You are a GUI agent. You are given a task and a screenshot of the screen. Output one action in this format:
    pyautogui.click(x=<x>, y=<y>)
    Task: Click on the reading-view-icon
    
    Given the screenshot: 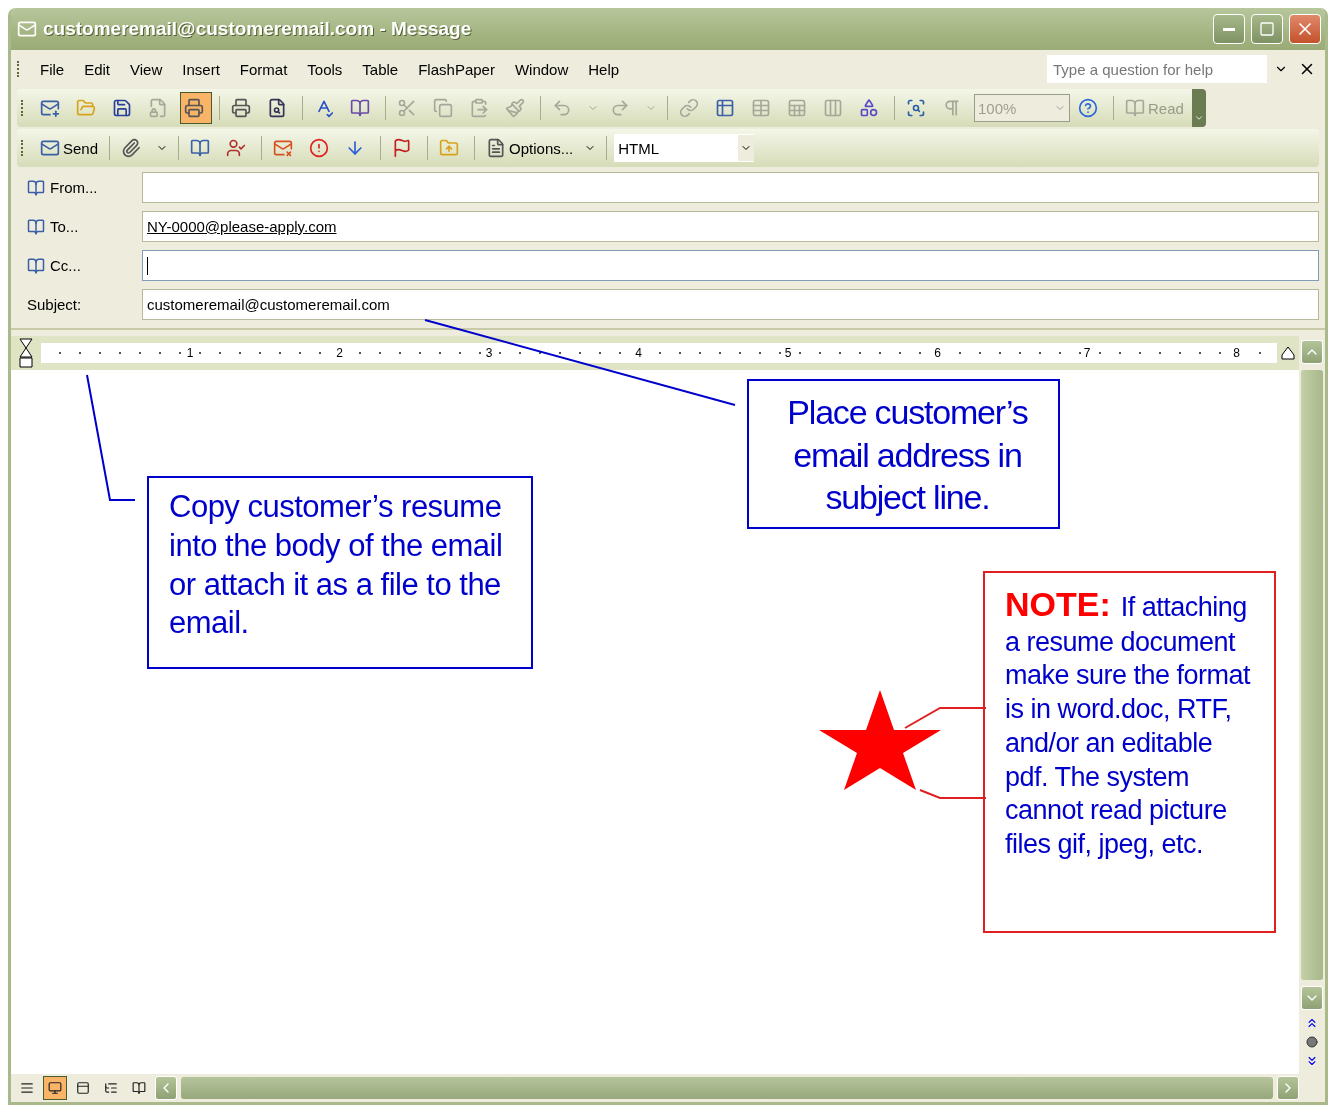 What is the action you would take?
    pyautogui.click(x=139, y=1088)
    